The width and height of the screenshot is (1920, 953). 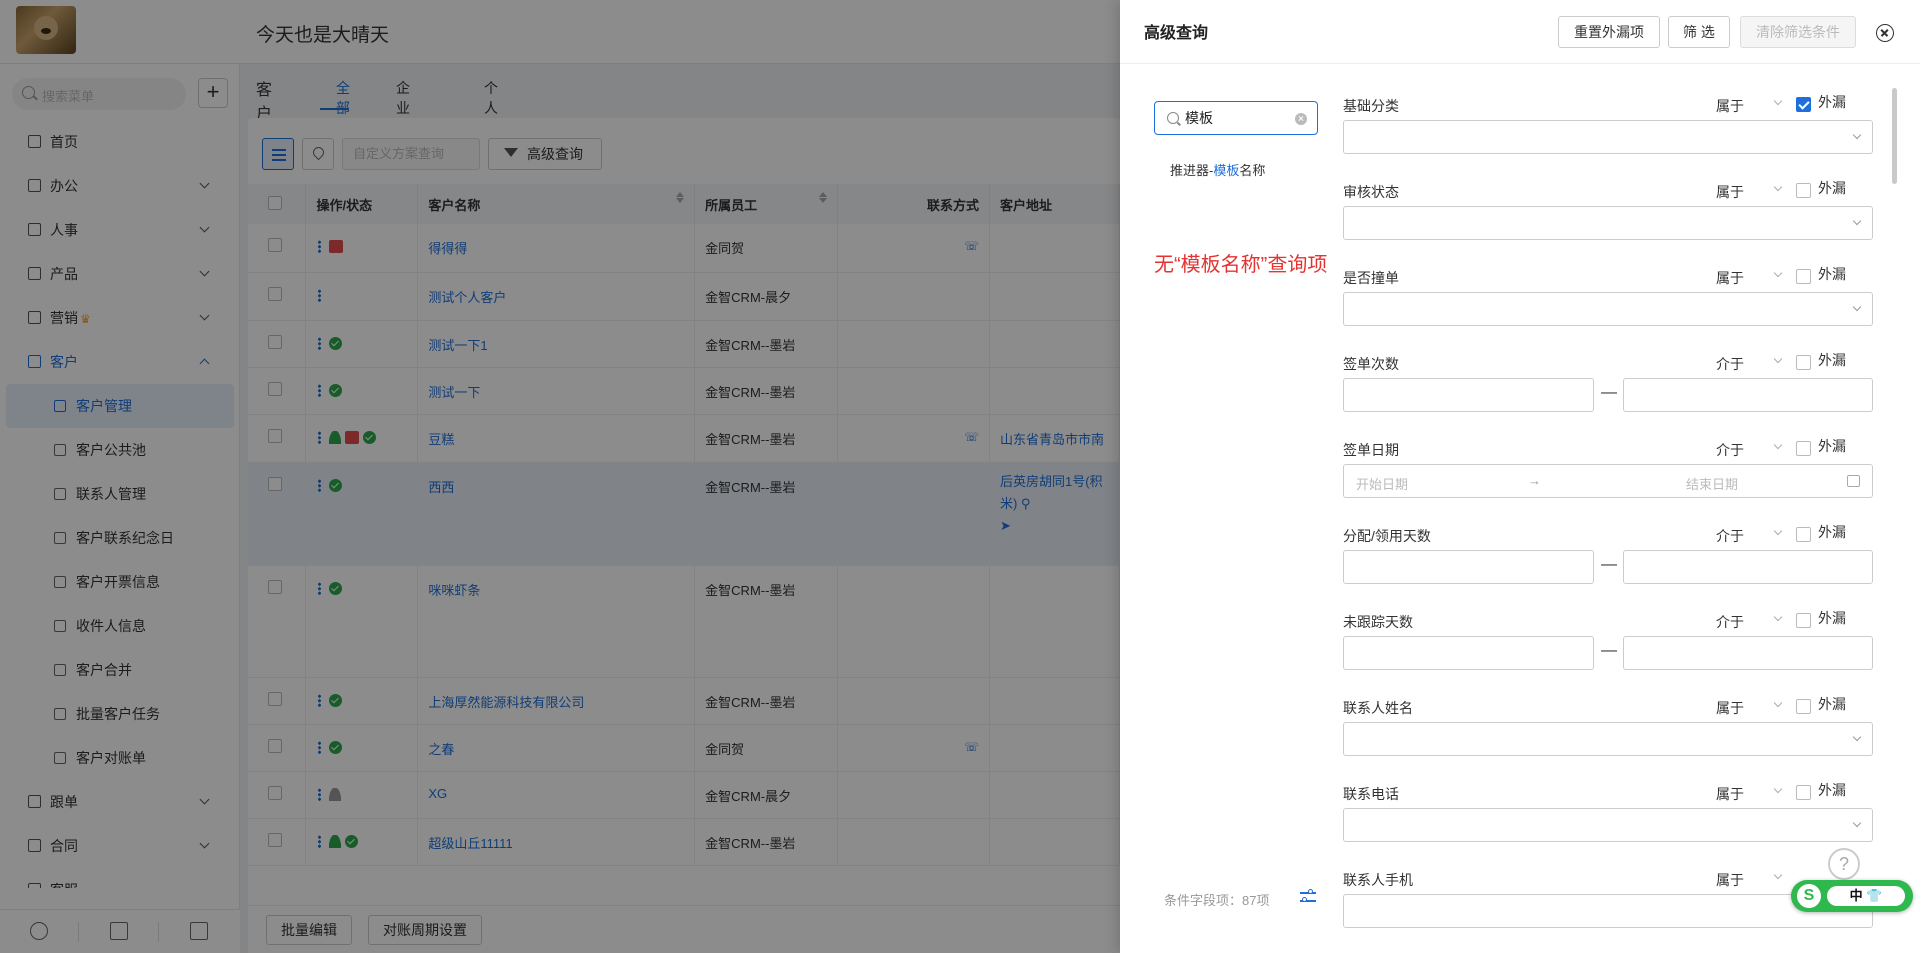 I want to click on query-field: 未跟踪天数 介于 外漏 —, so click(x=1608, y=647).